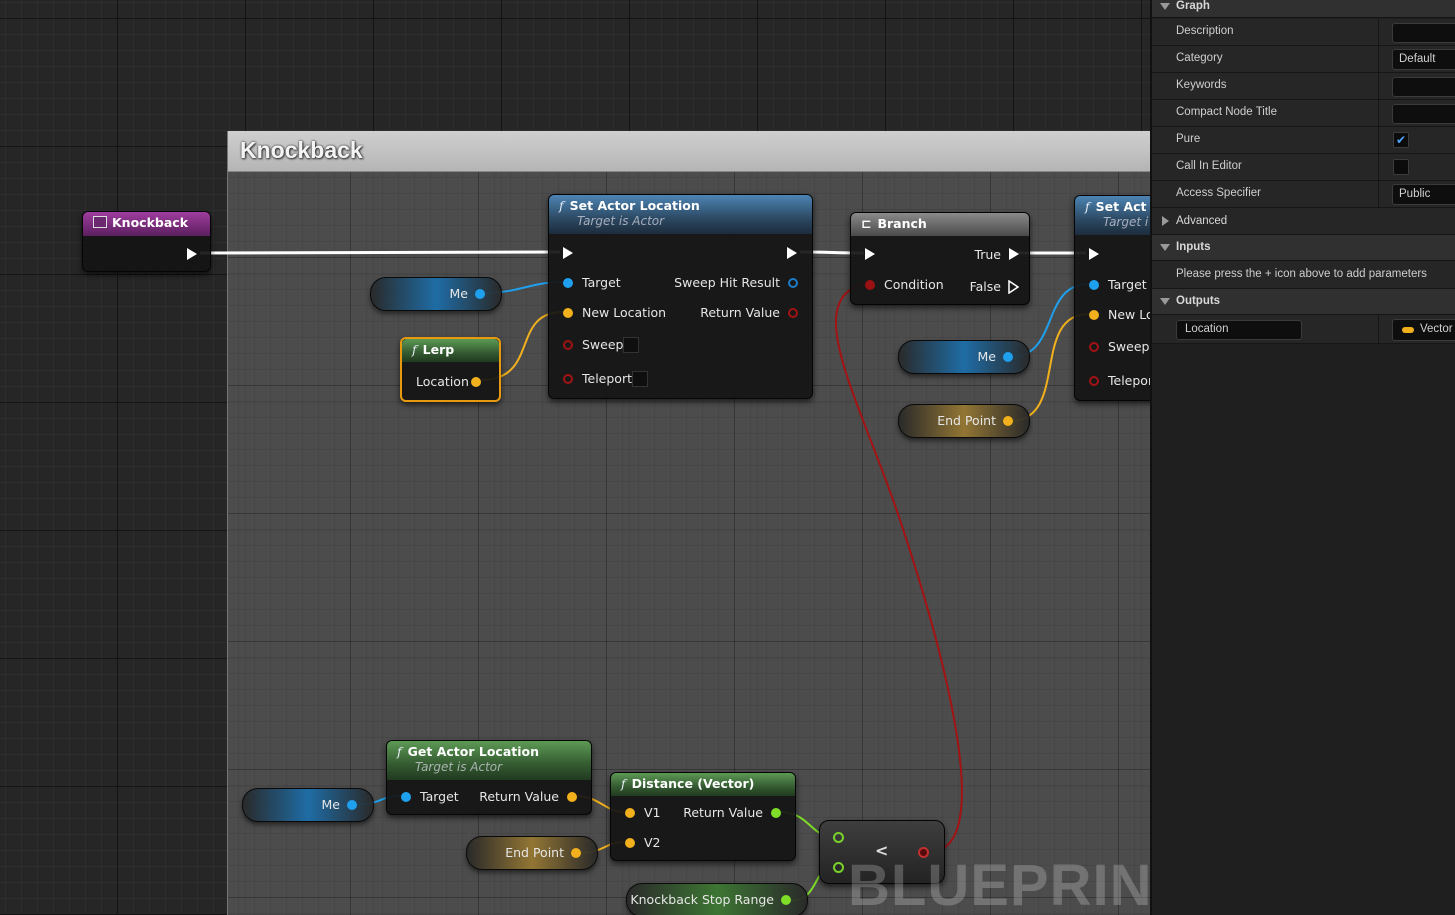 This screenshot has width=1455, height=915. What do you see at coordinates (964, 357) in the screenshot?
I see `me-variable-2: Me` at bounding box center [964, 357].